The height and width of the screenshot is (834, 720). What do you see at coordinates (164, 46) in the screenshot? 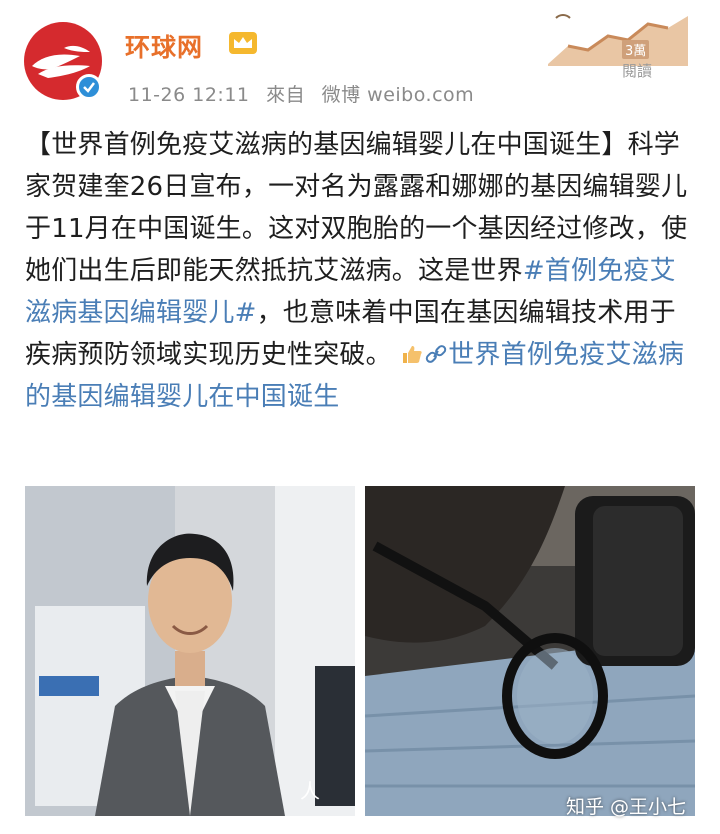
I see `account-name: 环球网` at bounding box center [164, 46].